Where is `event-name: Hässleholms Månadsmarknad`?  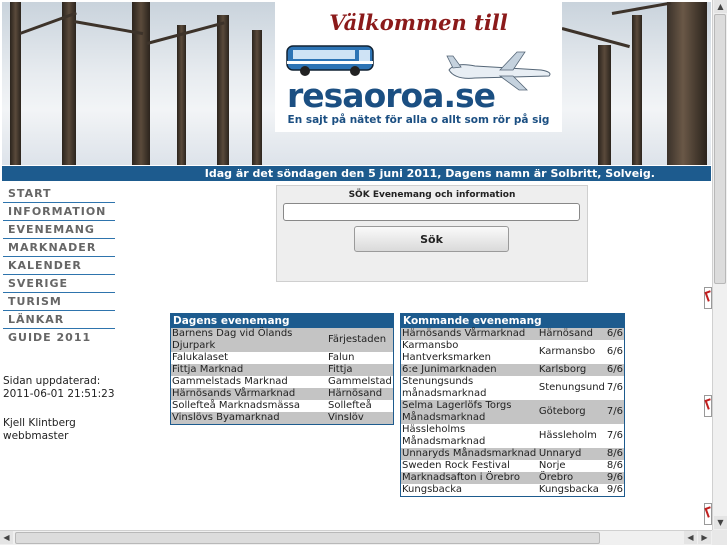 event-name: Hässleholms Månadsmarknad is located at coordinates (469, 436).